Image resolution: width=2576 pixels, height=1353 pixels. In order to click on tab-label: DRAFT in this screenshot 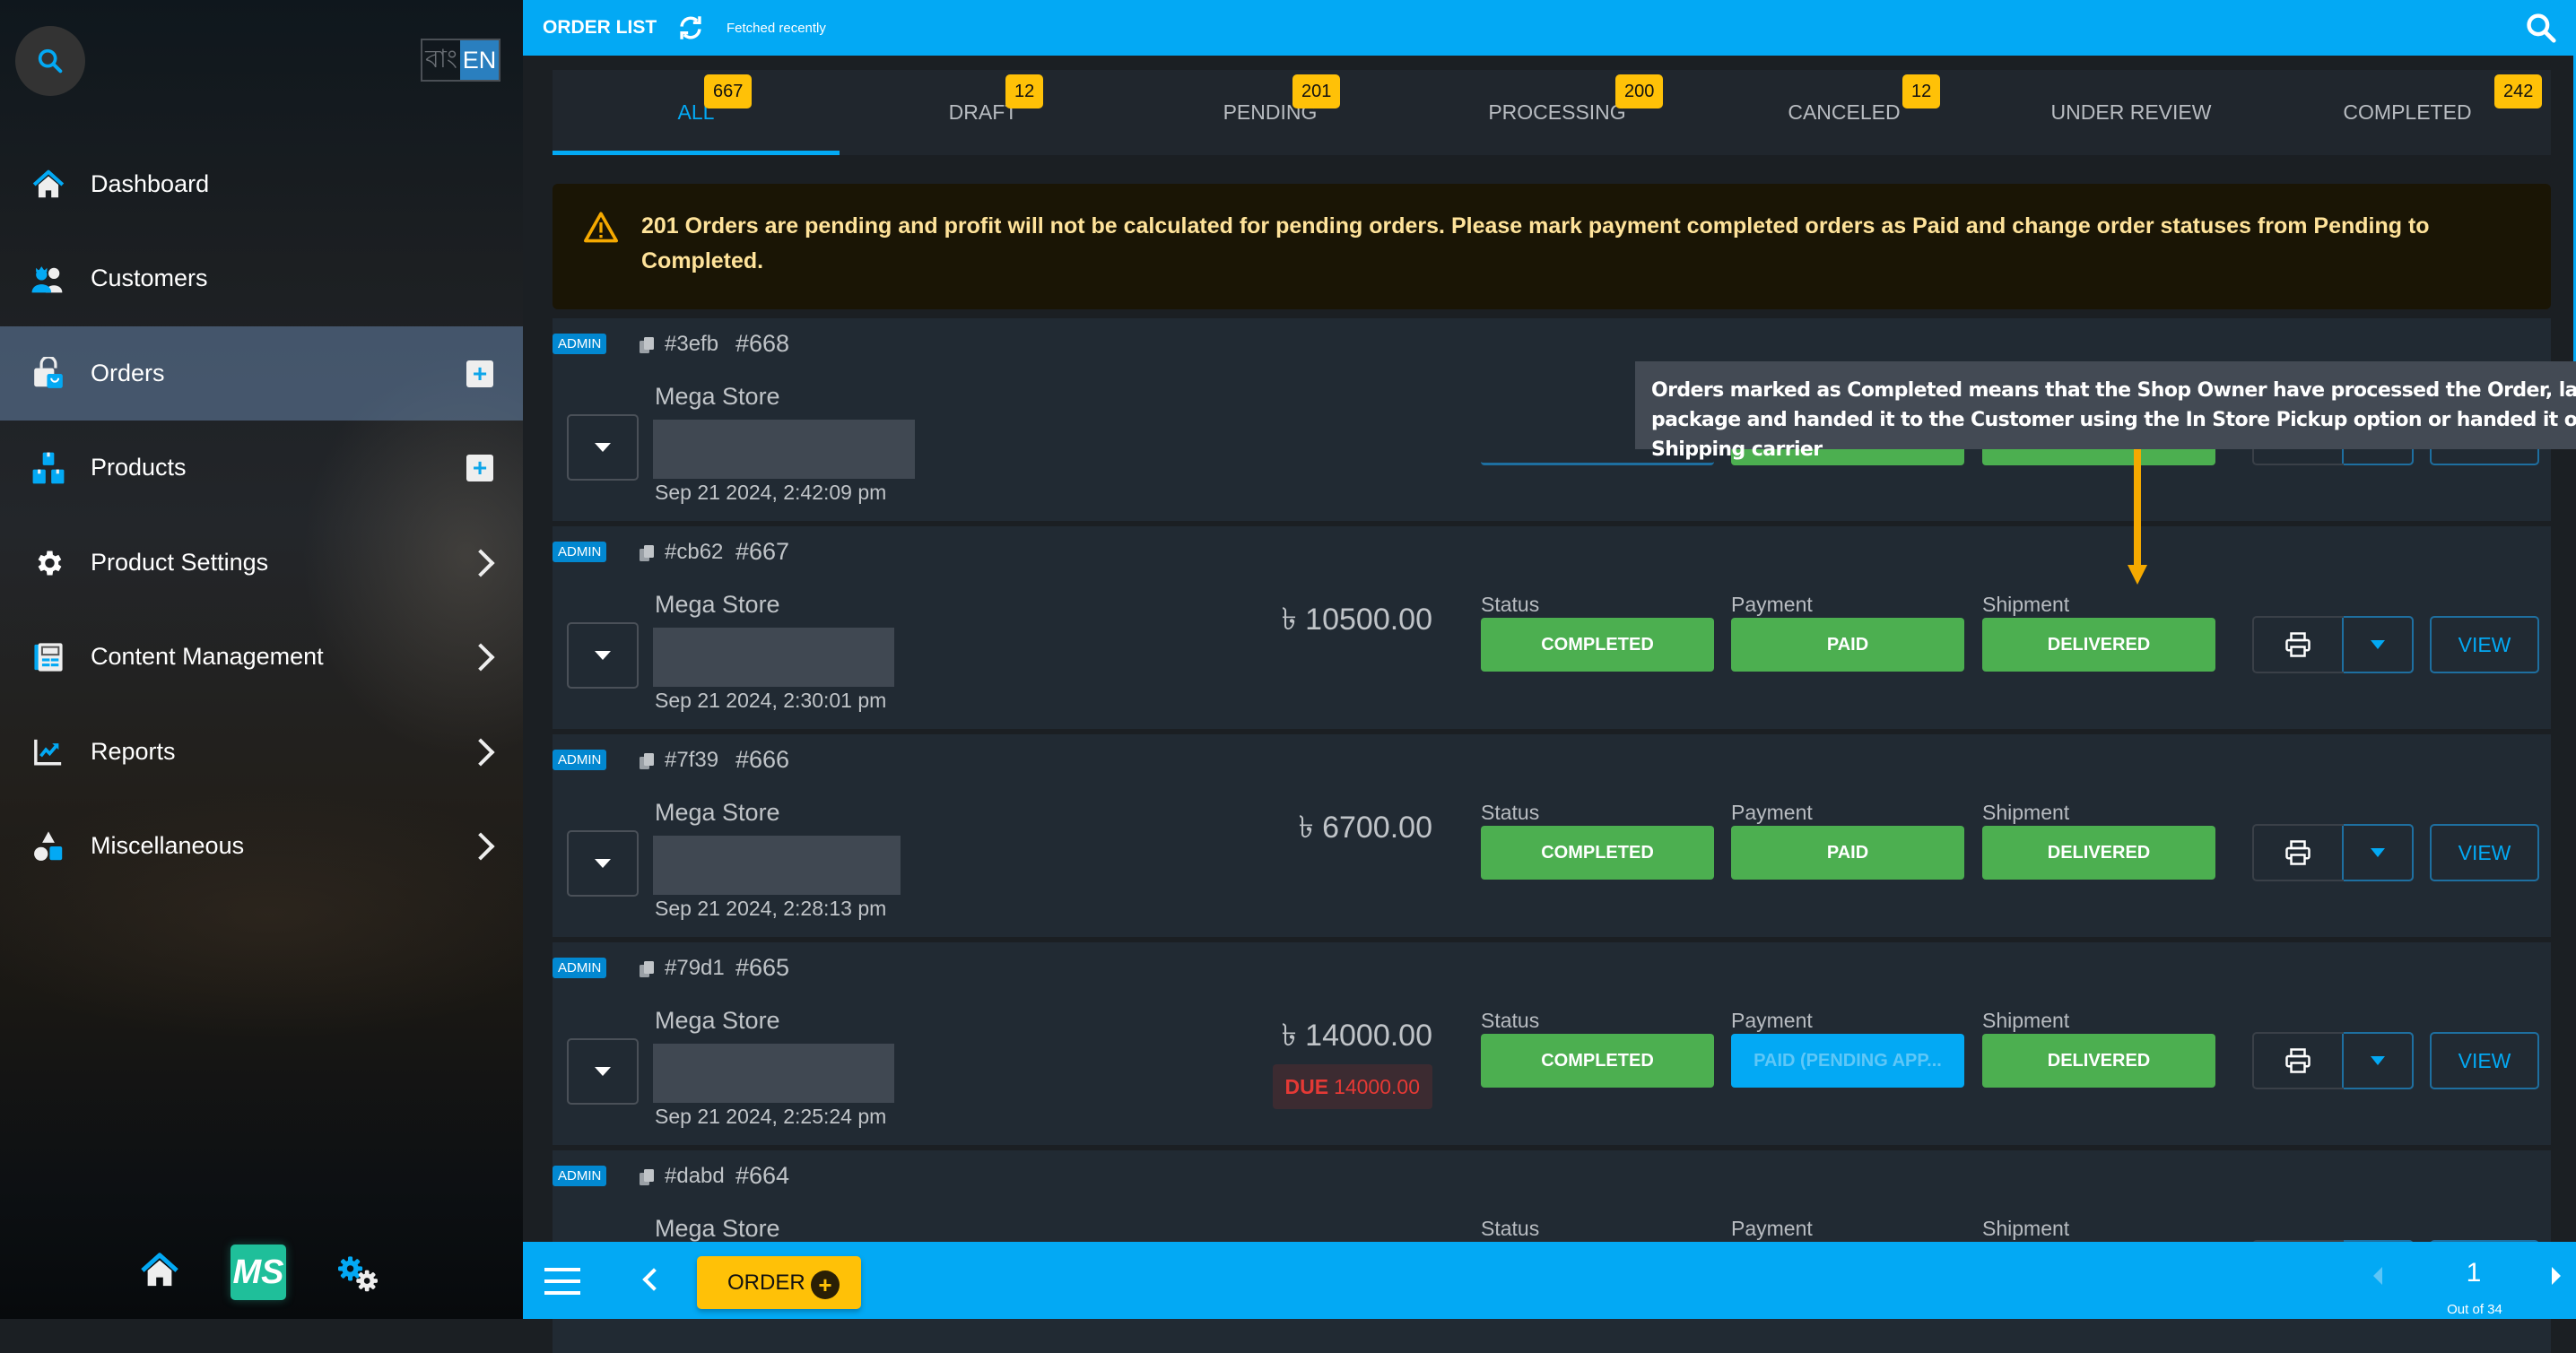, I will do `click(983, 112)`.